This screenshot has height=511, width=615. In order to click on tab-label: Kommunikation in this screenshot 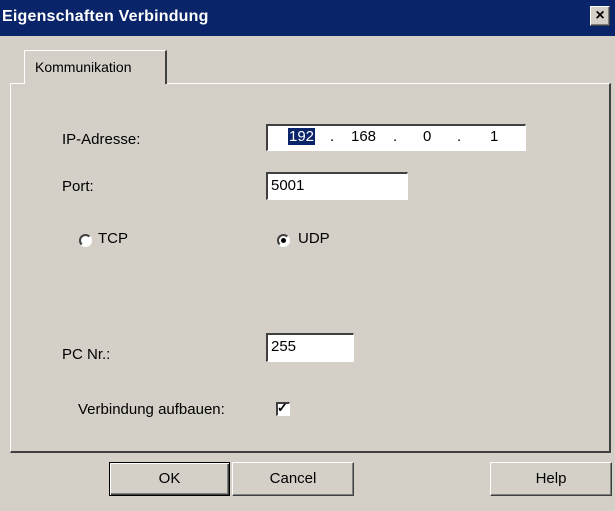, I will do `click(83, 67)`.